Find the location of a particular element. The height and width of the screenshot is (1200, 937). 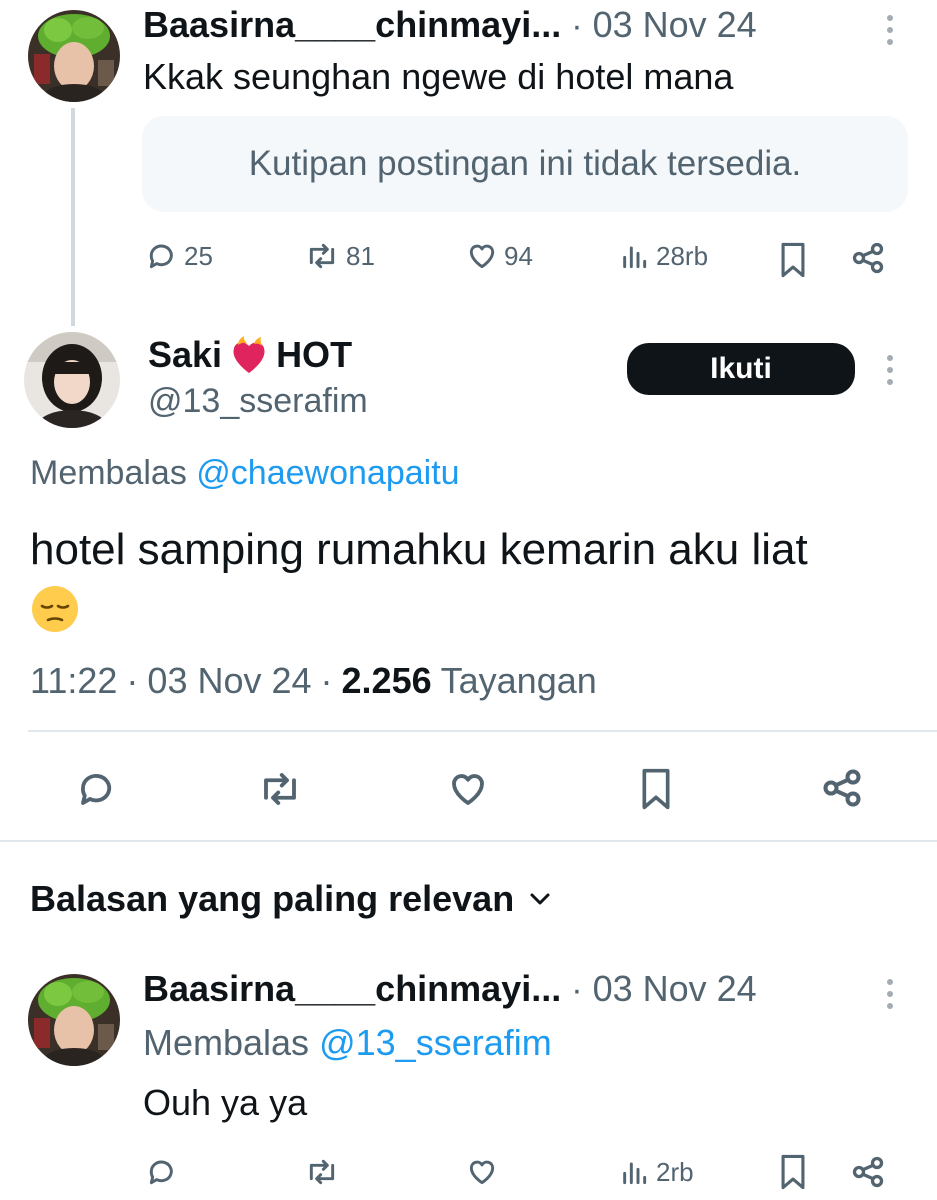

tweet1-views-button: 28rb is located at coordinates (663, 256).